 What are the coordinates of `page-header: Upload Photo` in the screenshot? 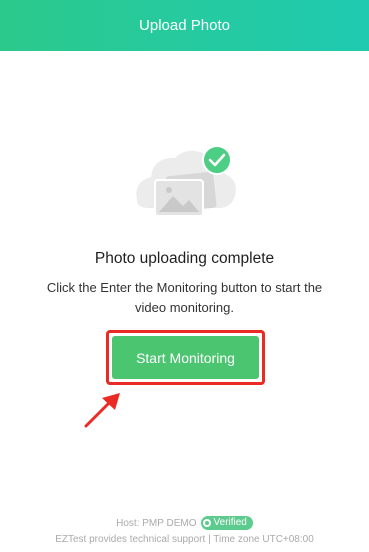 It's located at (184, 25).